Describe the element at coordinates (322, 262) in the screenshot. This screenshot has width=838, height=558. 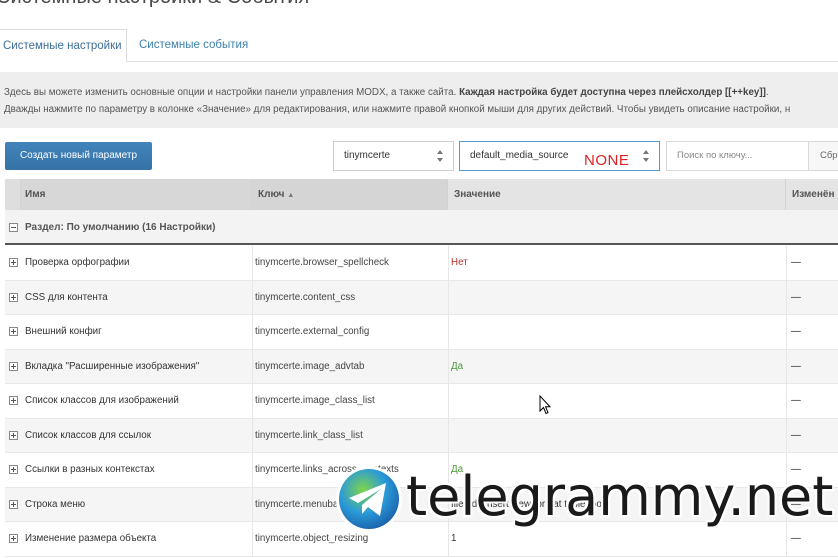
I see `setting-key: tinymcerte.browser_spellcheck` at that location.